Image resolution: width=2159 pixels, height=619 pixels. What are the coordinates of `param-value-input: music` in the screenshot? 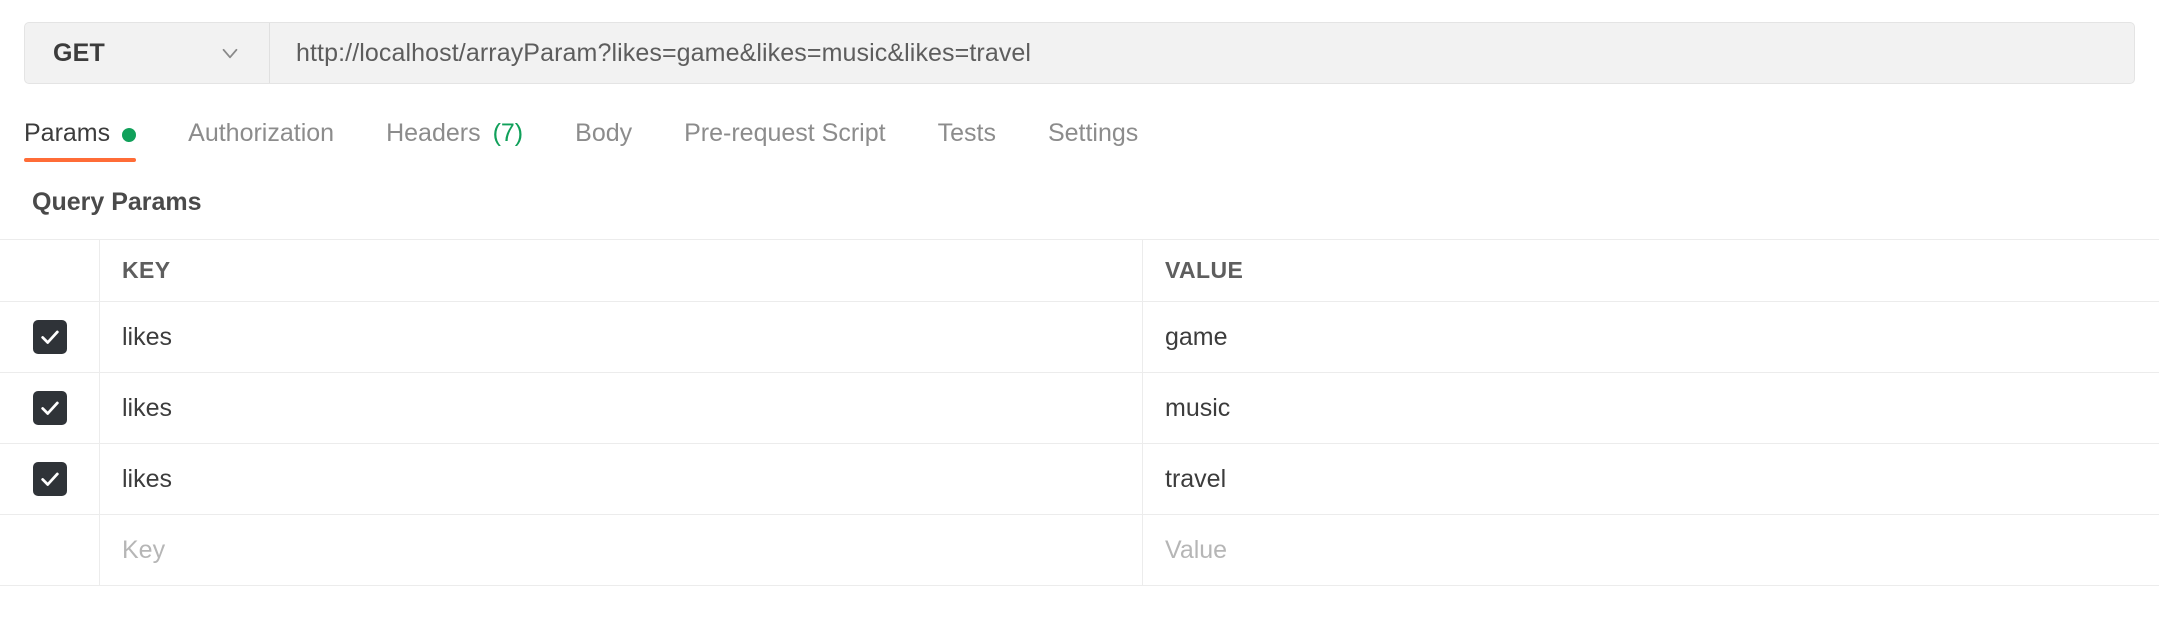 It's located at (1651, 408).